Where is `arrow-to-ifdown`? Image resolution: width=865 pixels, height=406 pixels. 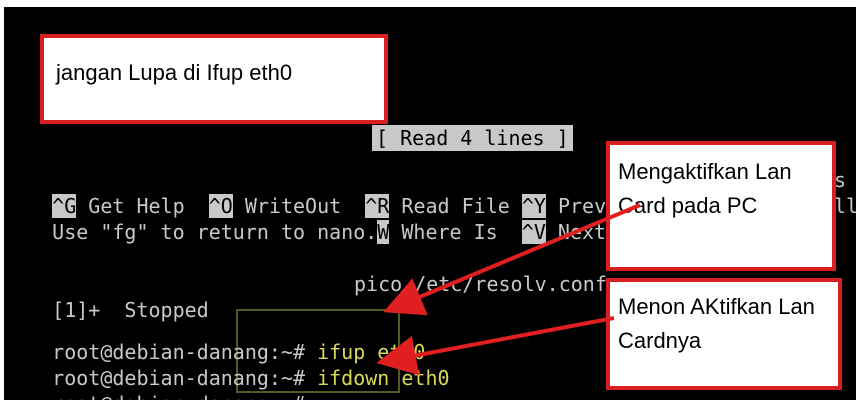
arrow-to-ifdown is located at coordinates (495, 346).